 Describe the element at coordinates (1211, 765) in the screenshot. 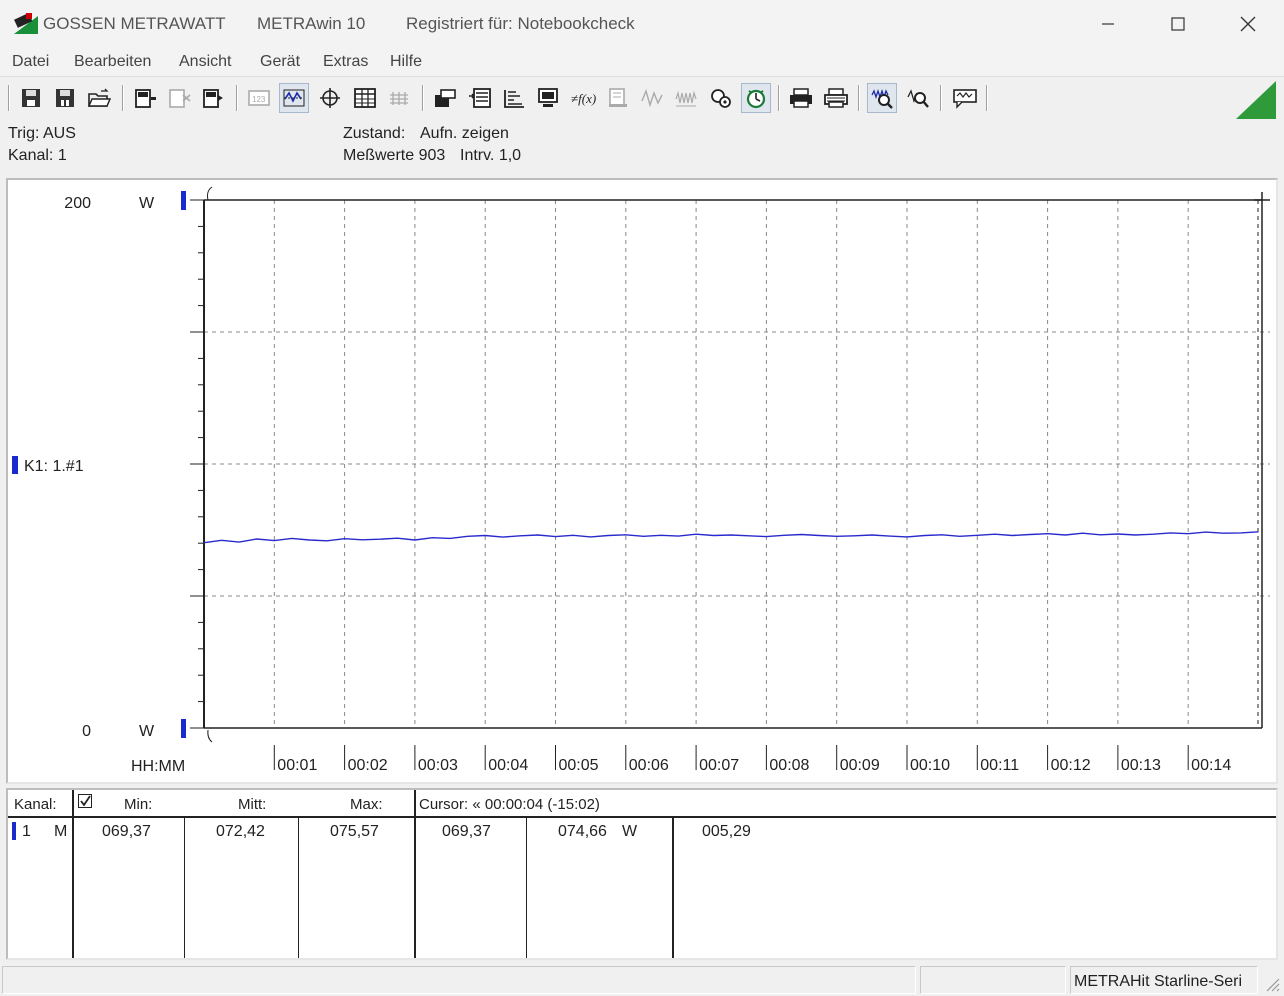

I see `x-tick-label: 00:14` at that location.